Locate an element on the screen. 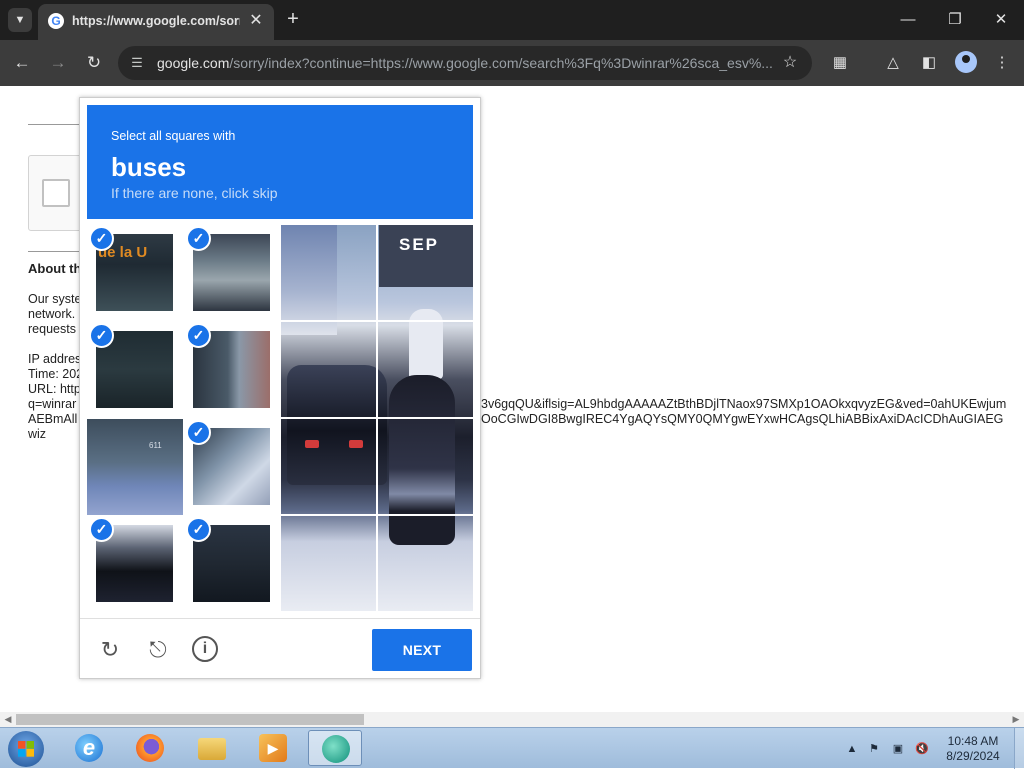  start-button is located at coordinates (26, 749).